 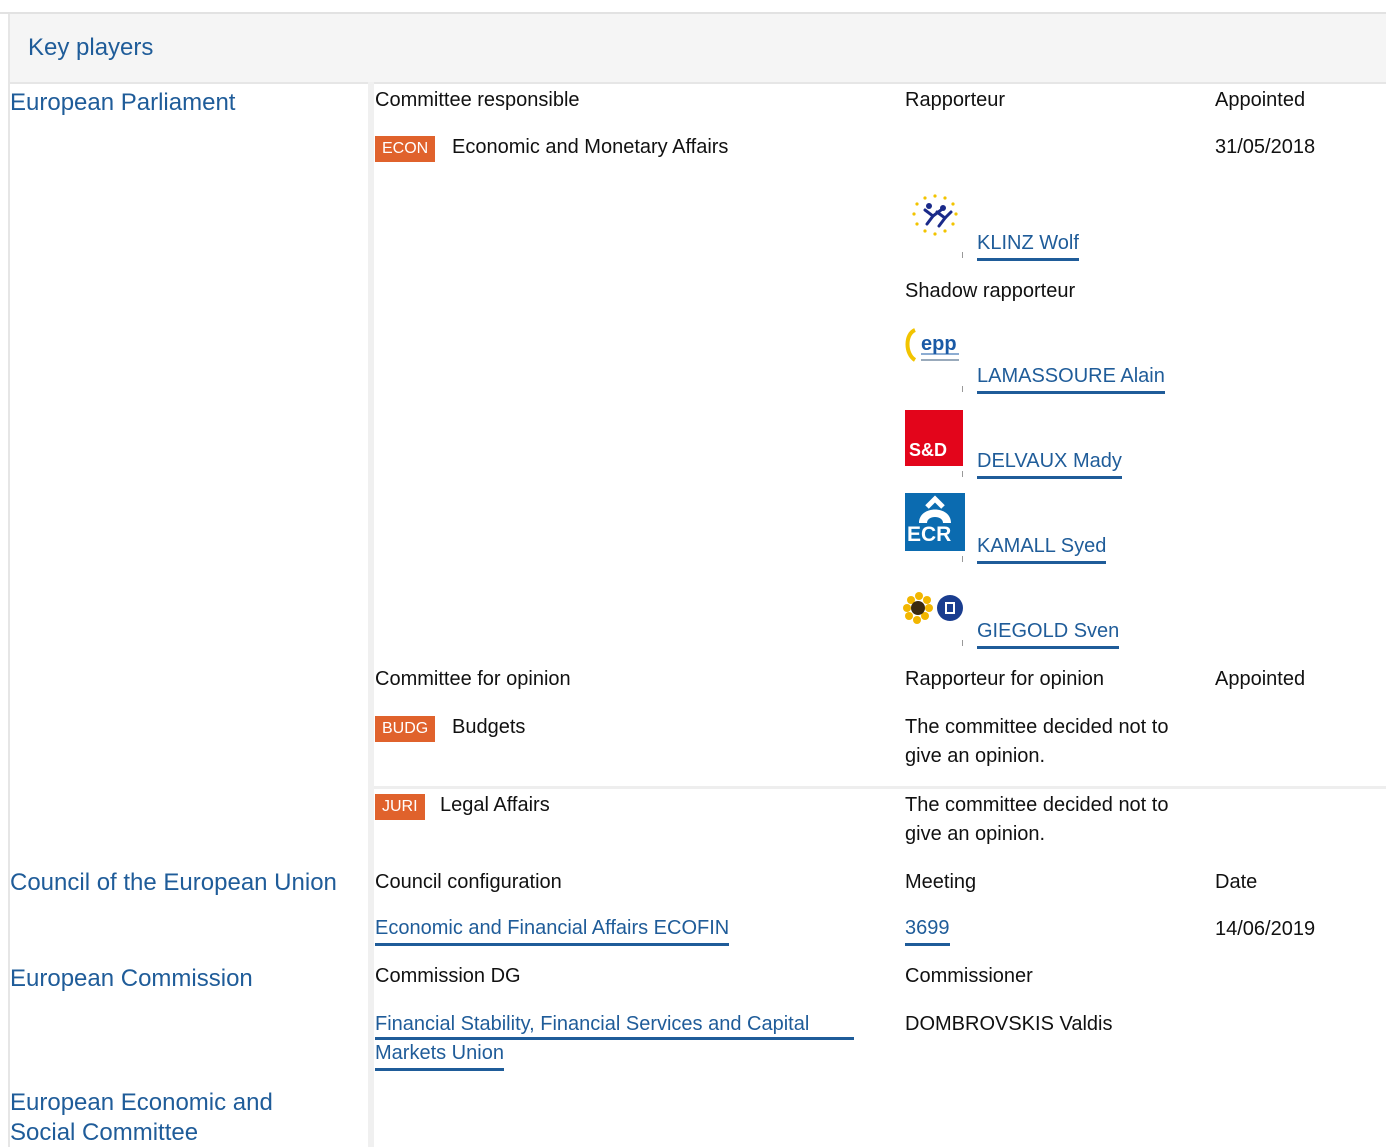 What do you see at coordinates (1005, 679) in the screenshot?
I see `header-rapporteur-for-opinion: Rapporteur for opinion` at bounding box center [1005, 679].